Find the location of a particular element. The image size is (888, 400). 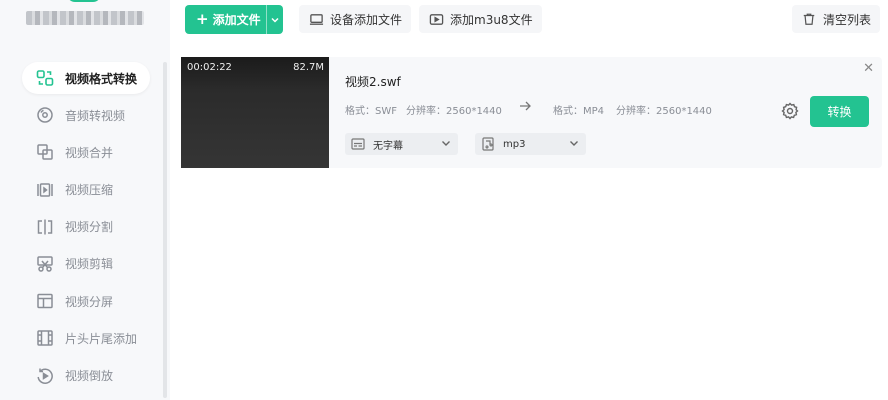

audio-track-value: mp3 is located at coordinates (514, 144).